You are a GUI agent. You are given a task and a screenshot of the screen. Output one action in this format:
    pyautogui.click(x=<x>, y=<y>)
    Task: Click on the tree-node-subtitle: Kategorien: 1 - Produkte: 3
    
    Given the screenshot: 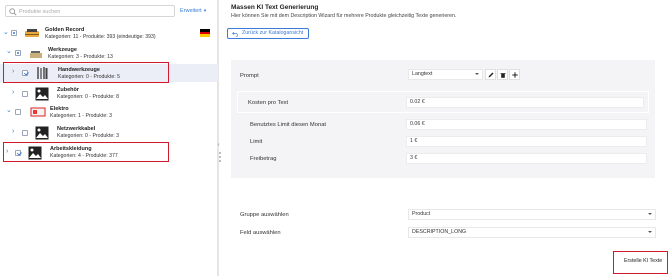 What is the action you would take?
    pyautogui.click(x=81, y=116)
    